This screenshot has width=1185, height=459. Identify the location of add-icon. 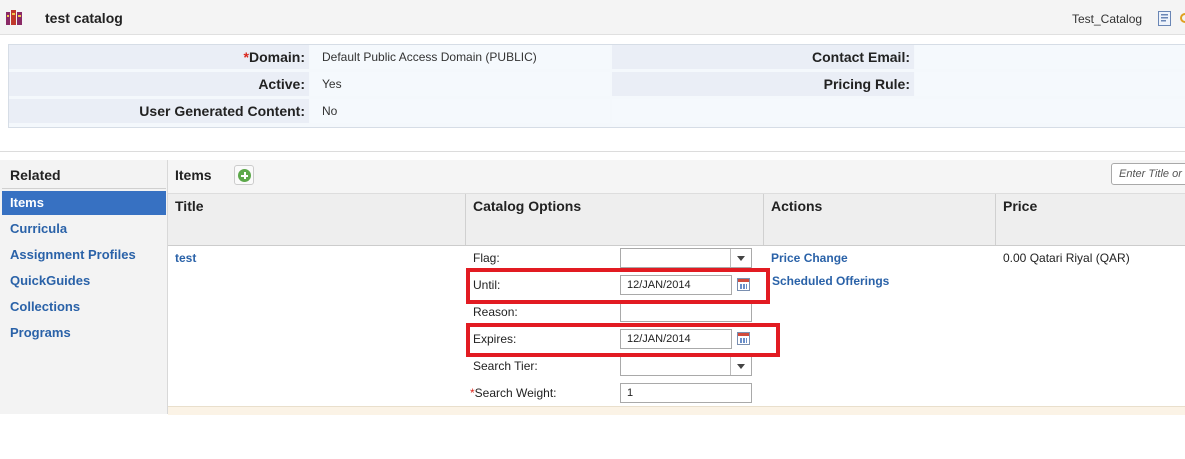
(244, 175).